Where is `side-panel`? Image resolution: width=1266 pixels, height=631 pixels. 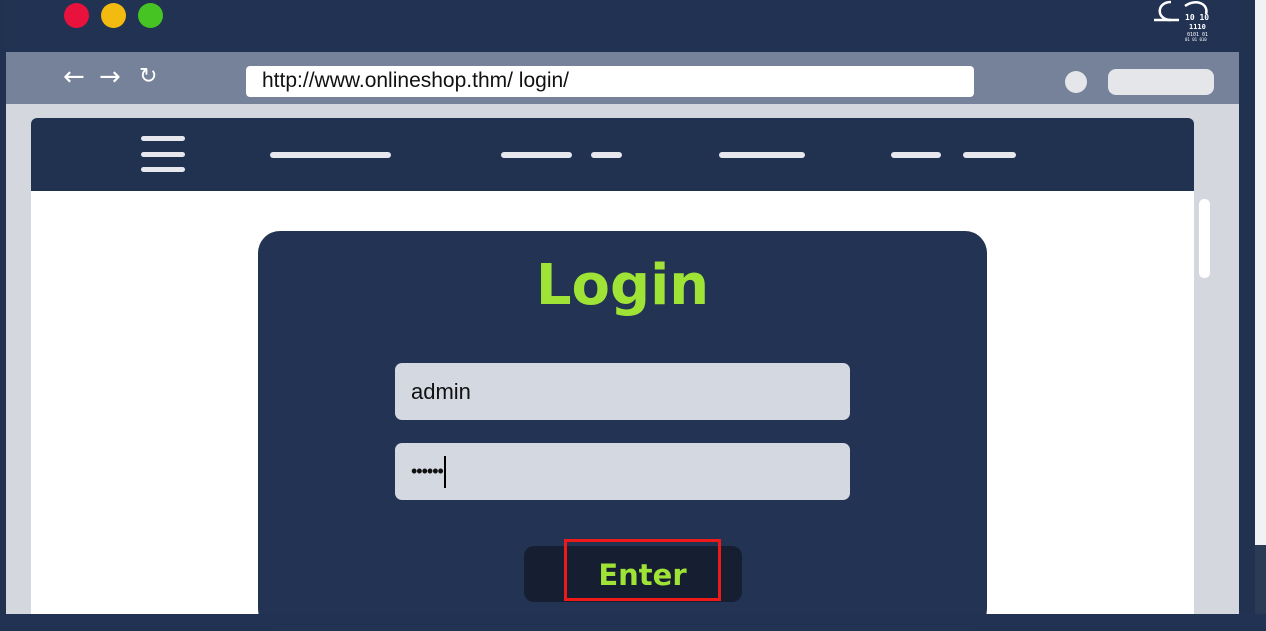
side-panel is located at coordinates (1260, 314).